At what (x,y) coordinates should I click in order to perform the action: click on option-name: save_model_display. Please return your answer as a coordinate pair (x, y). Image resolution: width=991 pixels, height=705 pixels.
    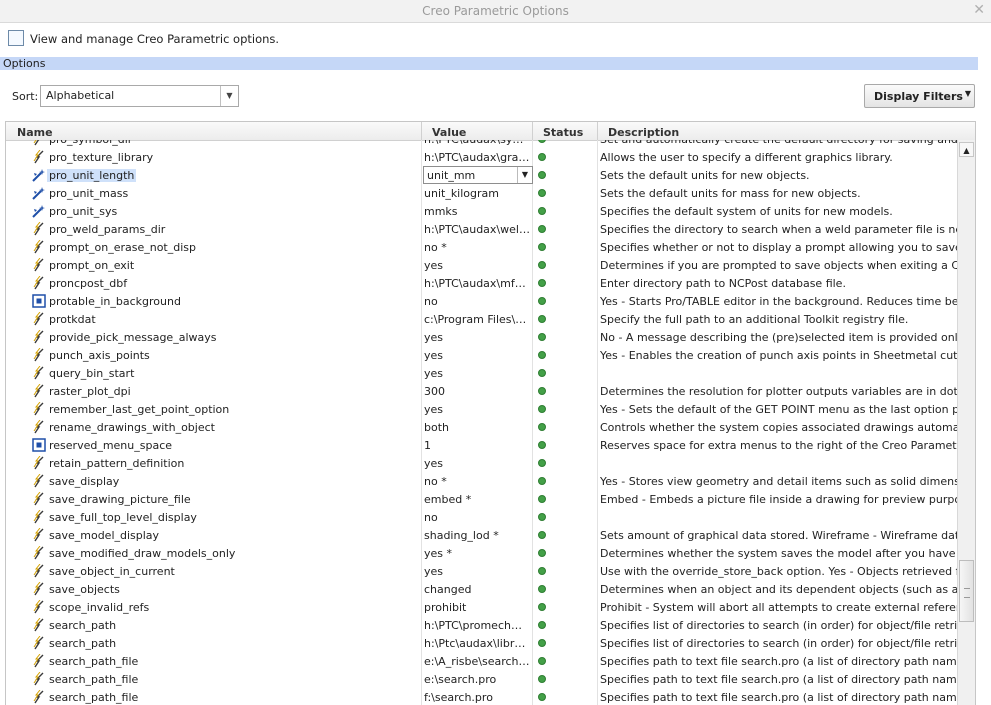
    Looking at the image, I should click on (104, 535).